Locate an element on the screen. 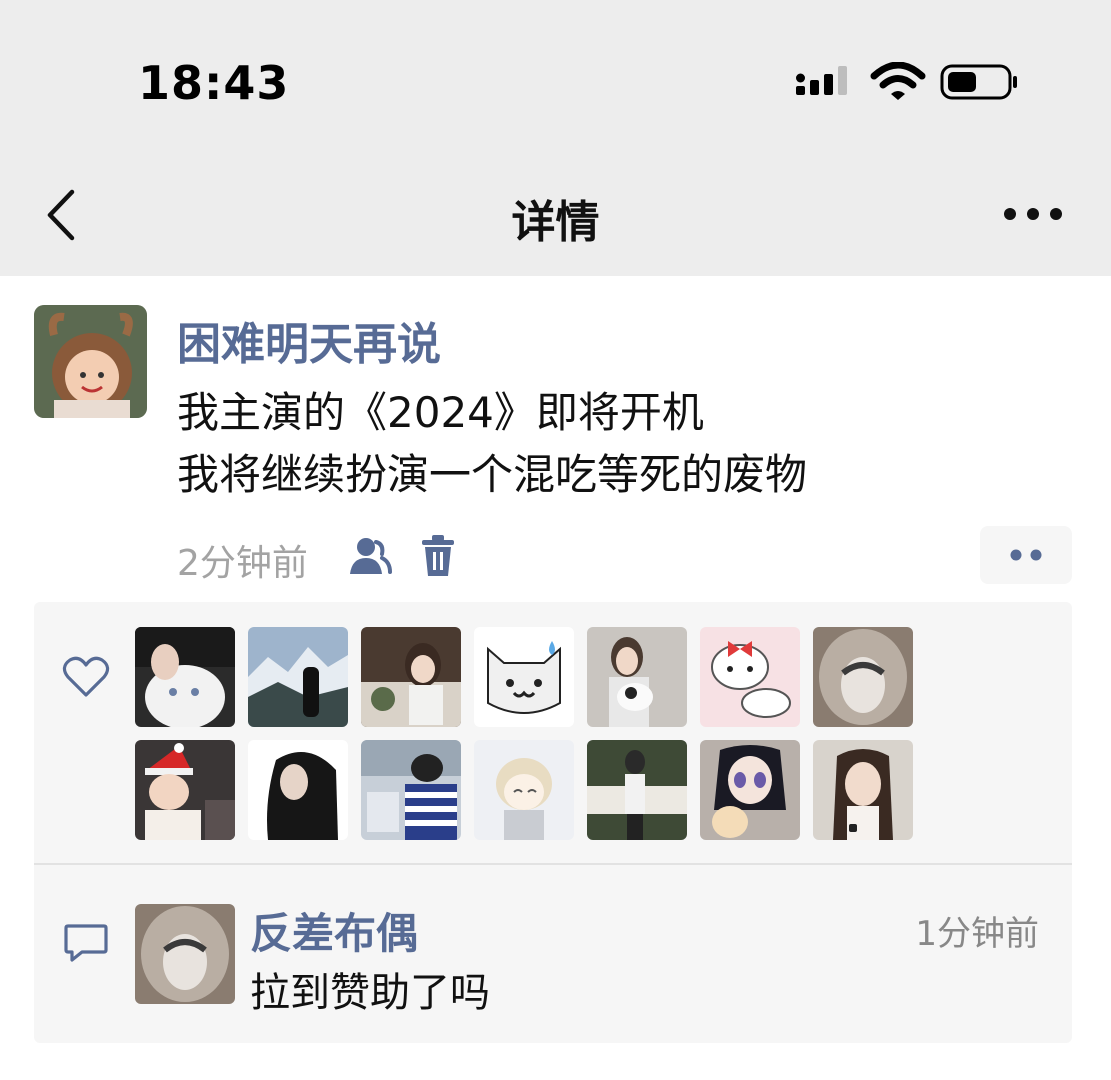 Image resolution: width=1111 pixels, height=1080 pixels. visibility-friends-icon is located at coordinates (369, 556).